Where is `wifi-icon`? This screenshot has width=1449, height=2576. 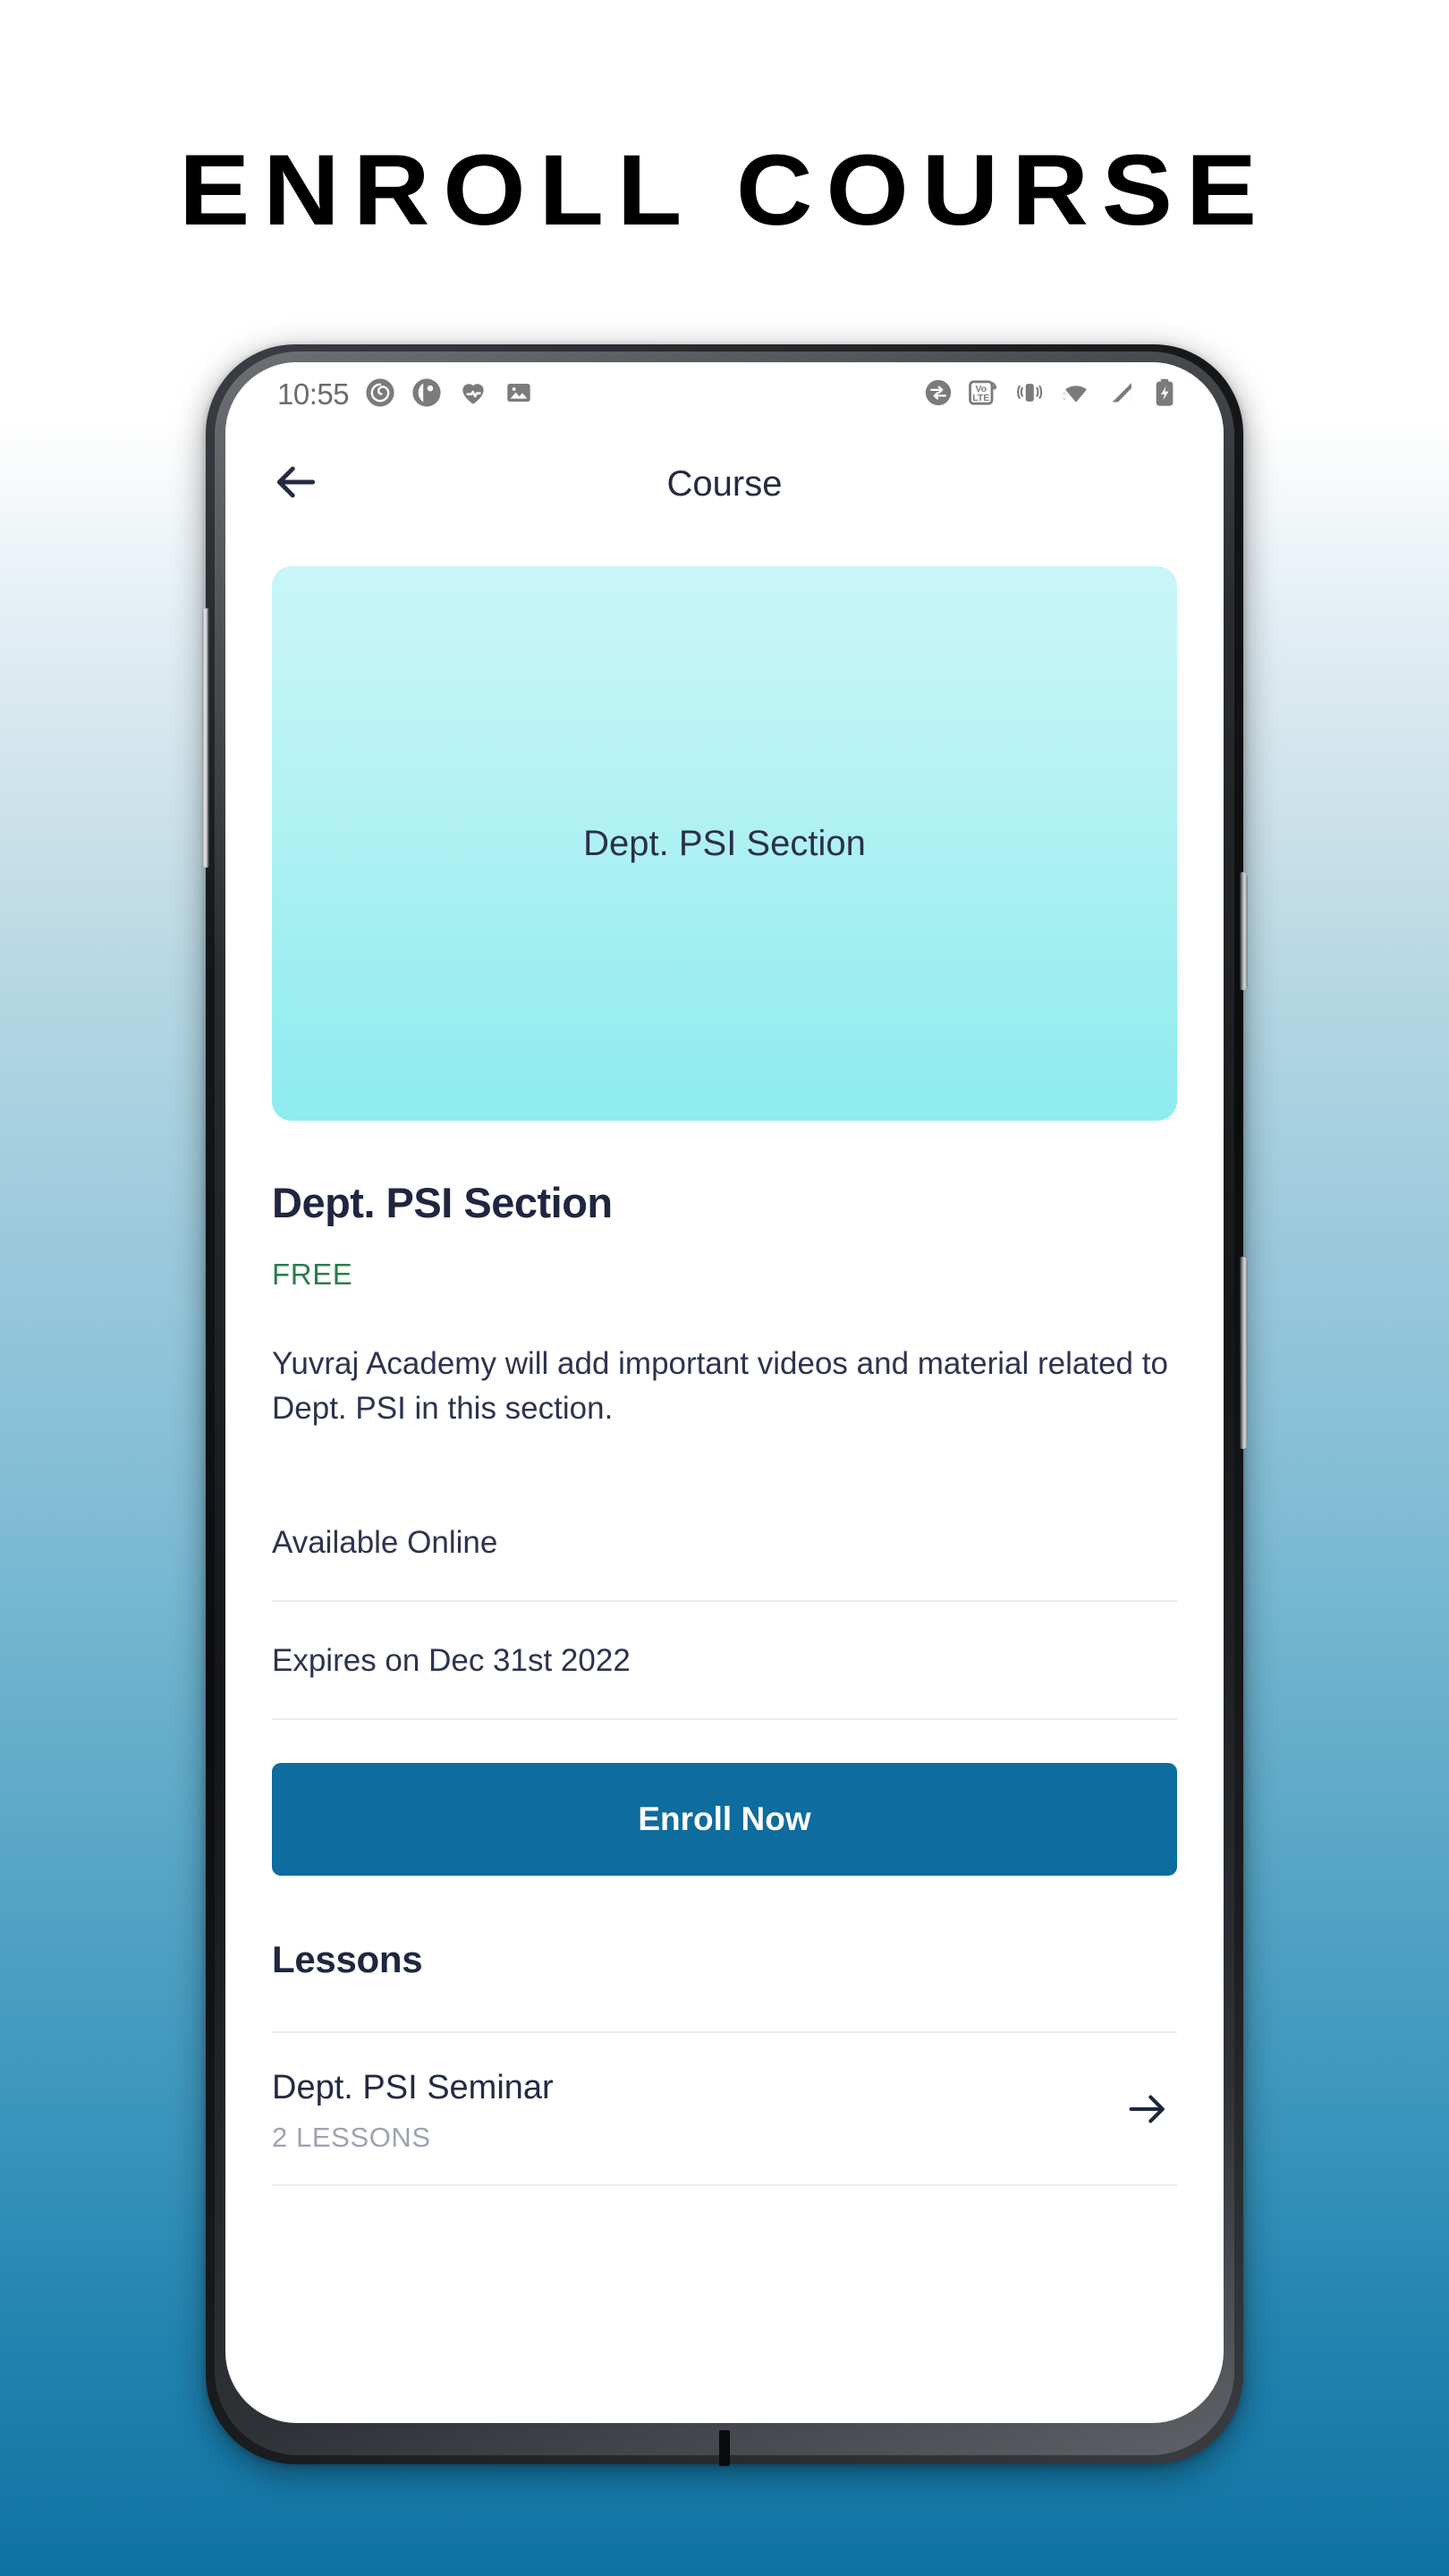 wifi-icon is located at coordinates (1076, 394).